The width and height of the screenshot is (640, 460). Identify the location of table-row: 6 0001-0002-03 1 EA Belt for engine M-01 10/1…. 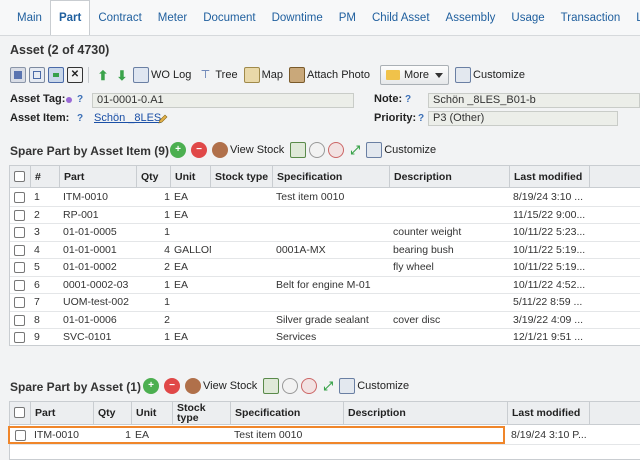
(325, 285).